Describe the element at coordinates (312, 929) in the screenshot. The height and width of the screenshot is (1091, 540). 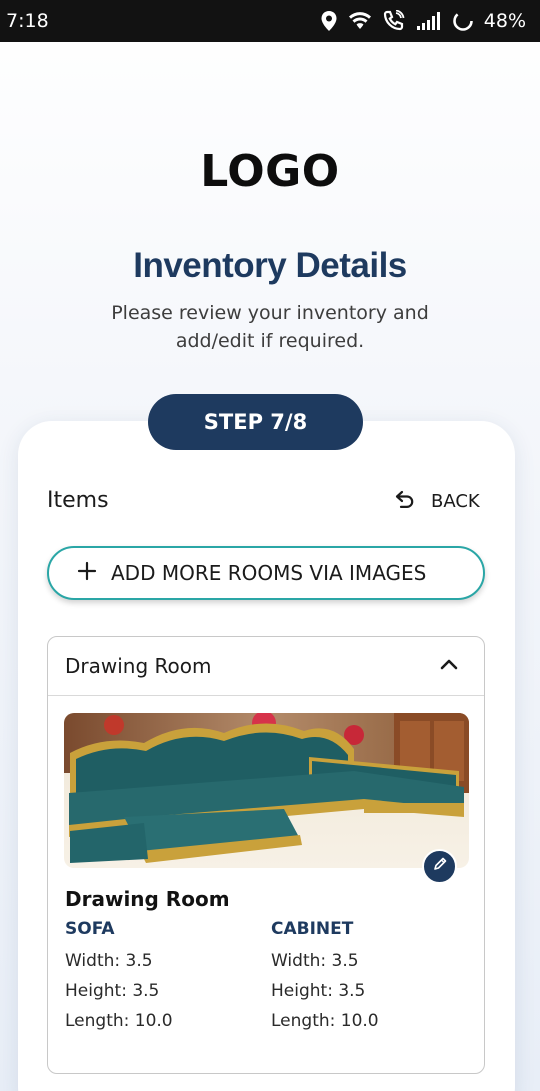
I see `item-name: CABINET` at that location.